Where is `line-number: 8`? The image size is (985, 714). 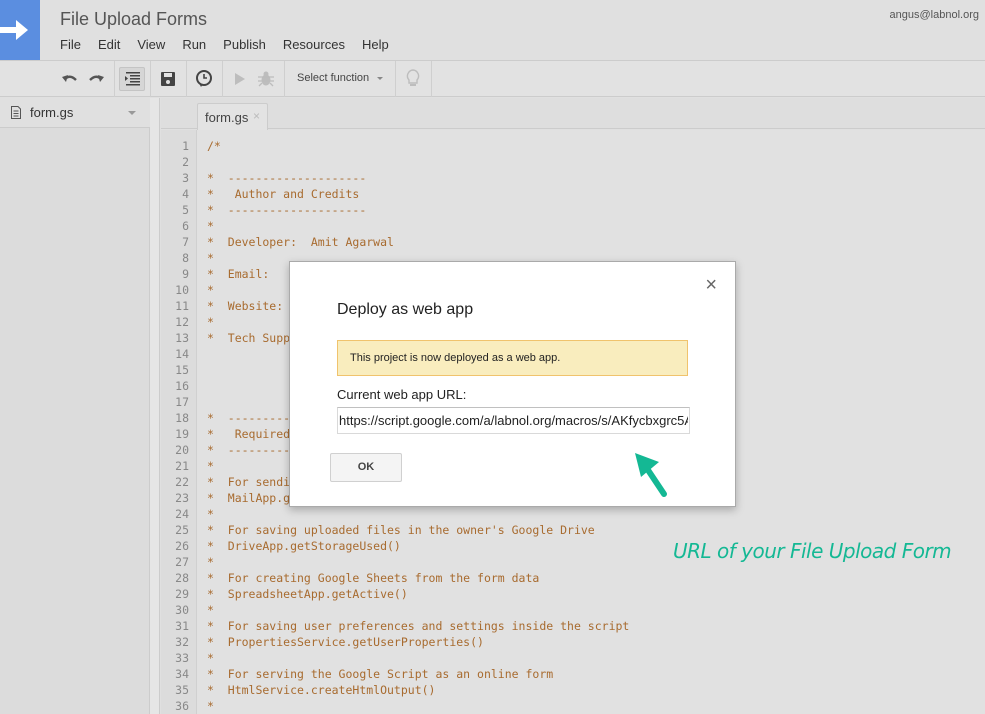
line-number: 8 is located at coordinates (185, 258).